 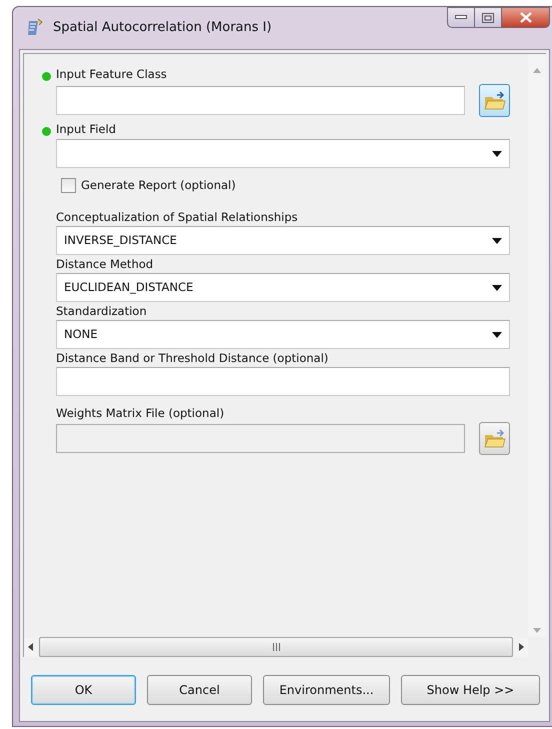 I want to click on dropdown-value: EUCLIDEAN_DISTANCE, so click(x=129, y=287).